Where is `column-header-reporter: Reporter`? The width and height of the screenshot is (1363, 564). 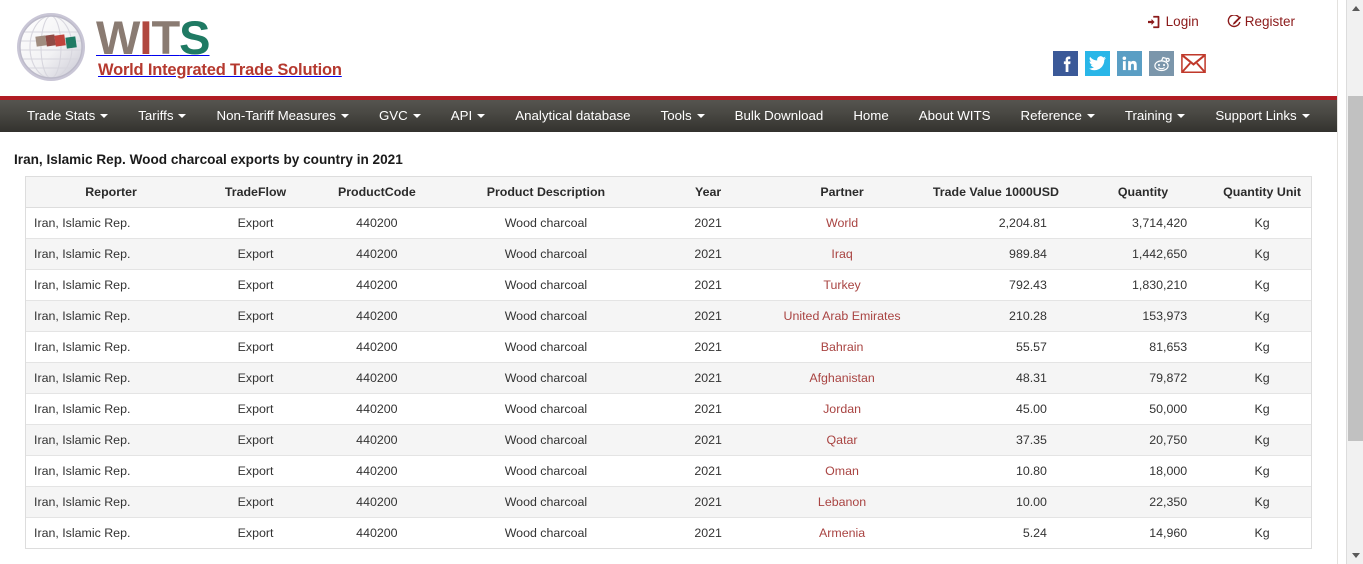
column-header-reporter: Reporter is located at coordinates (112, 192).